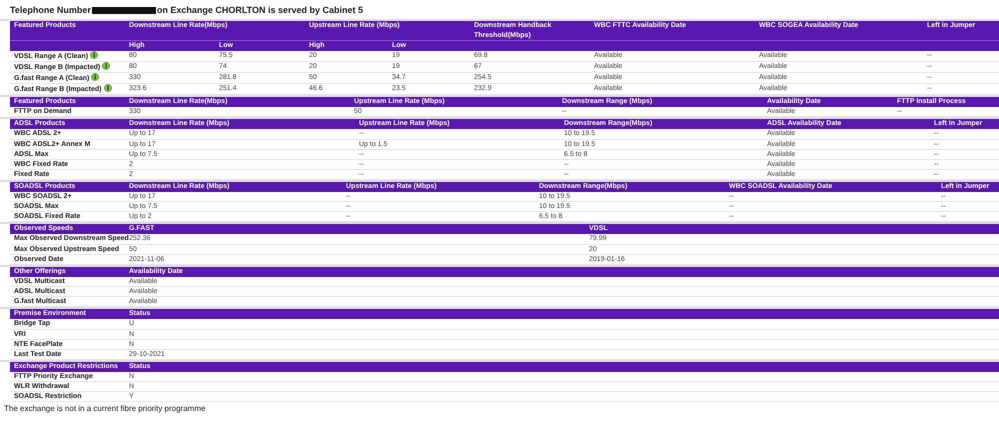  What do you see at coordinates (260, 10) in the screenshot?
I see `title-text: on Exchange CHORLTON is served by Cabinet 5` at bounding box center [260, 10].